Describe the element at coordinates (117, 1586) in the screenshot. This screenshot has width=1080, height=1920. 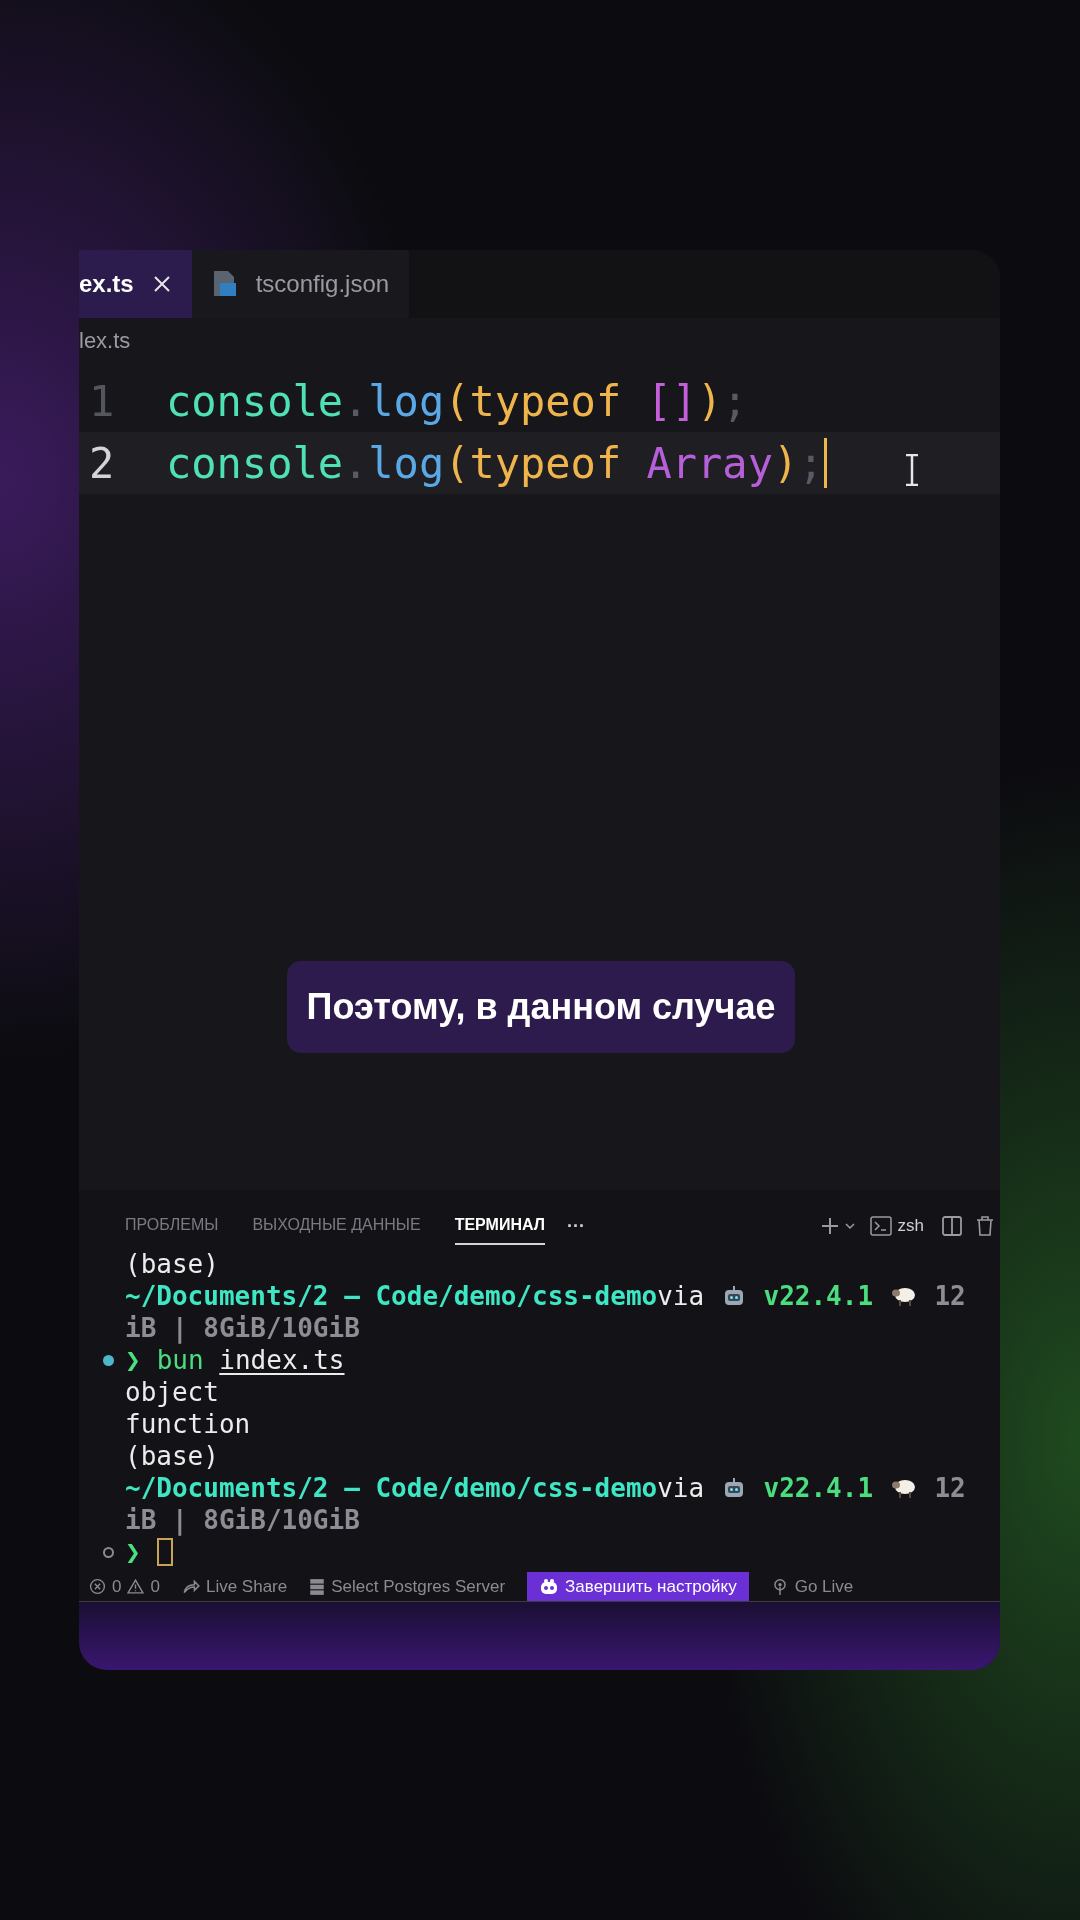
I see `error-count: 0` at that location.